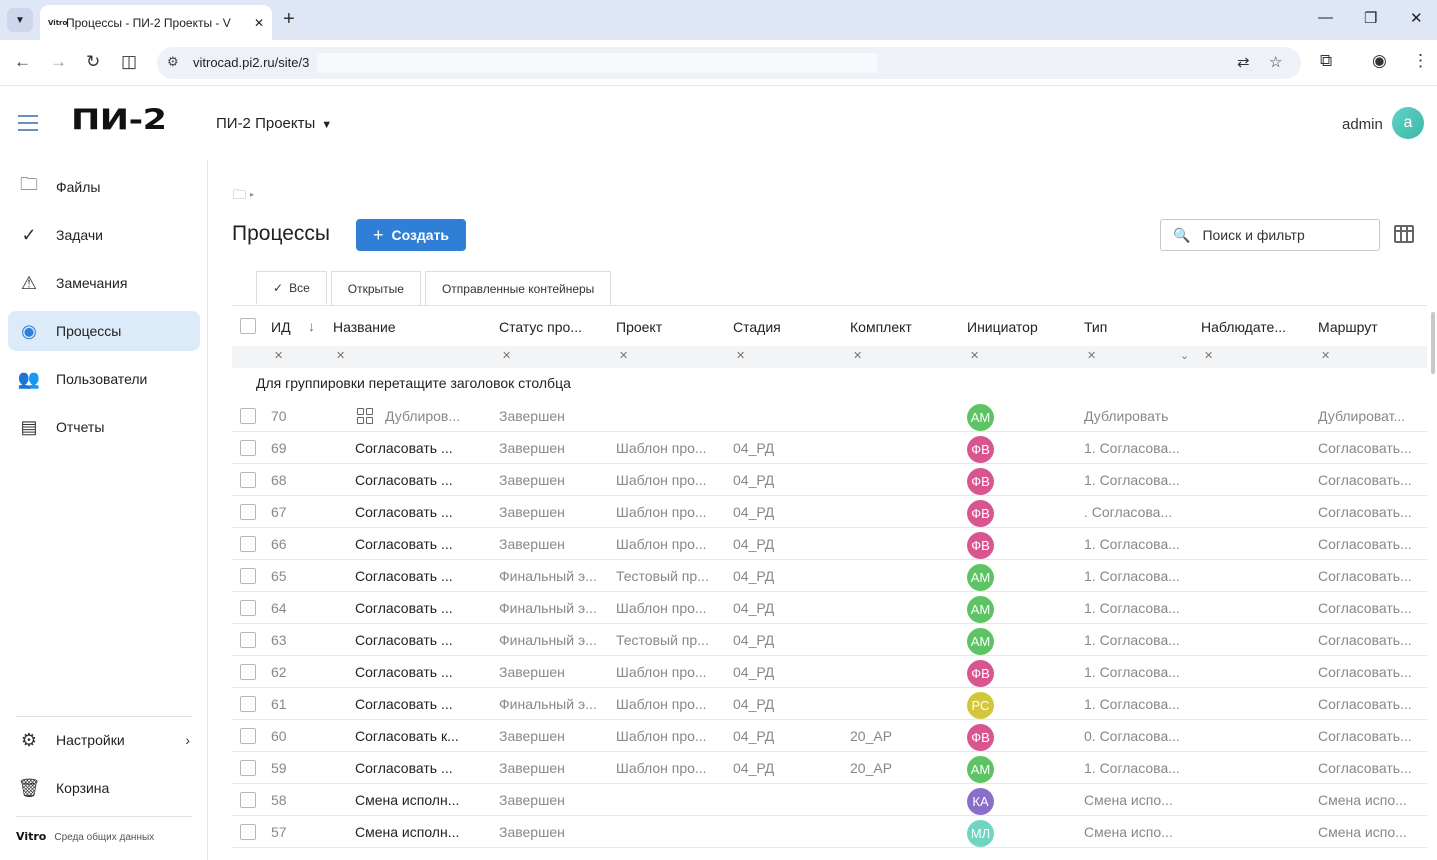 The width and height of the screenshot is (1437, 860). What do you see at coordinates (411, 235) in the screenshot?
I see `create-button: + Создать` at bounding box center [411, 235].